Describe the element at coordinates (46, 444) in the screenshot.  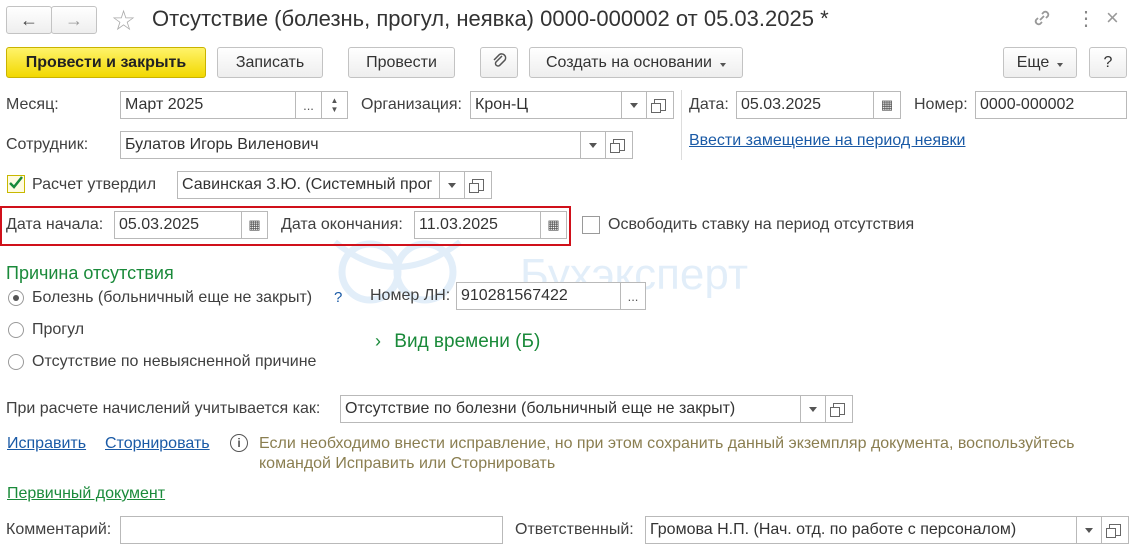
I see `fix-link: Исправить` at that location.